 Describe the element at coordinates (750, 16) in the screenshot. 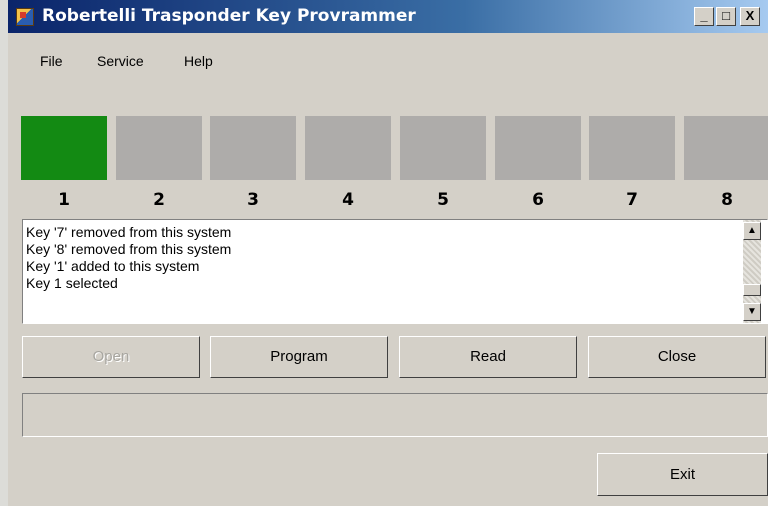

I see `close-window-button: X` at that location.